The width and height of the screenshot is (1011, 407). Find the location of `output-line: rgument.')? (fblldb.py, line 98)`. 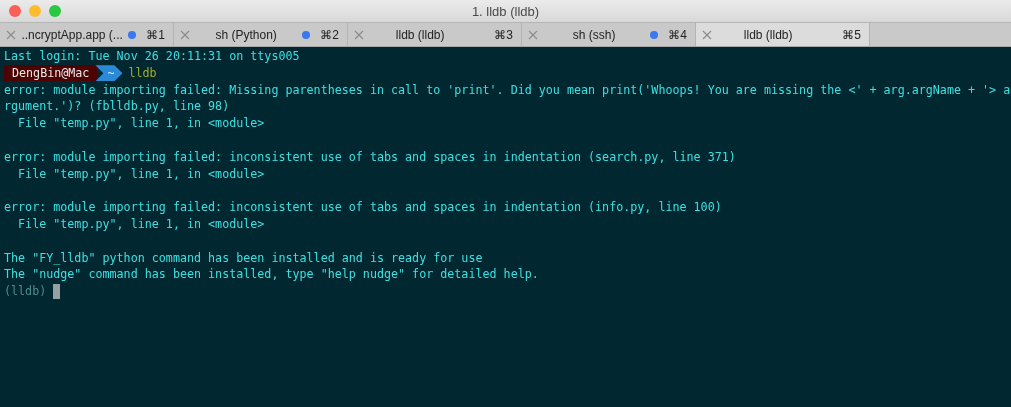

output-line: rgument.')? (fblldb.py, line 98) is located at coordinates (117, 107).